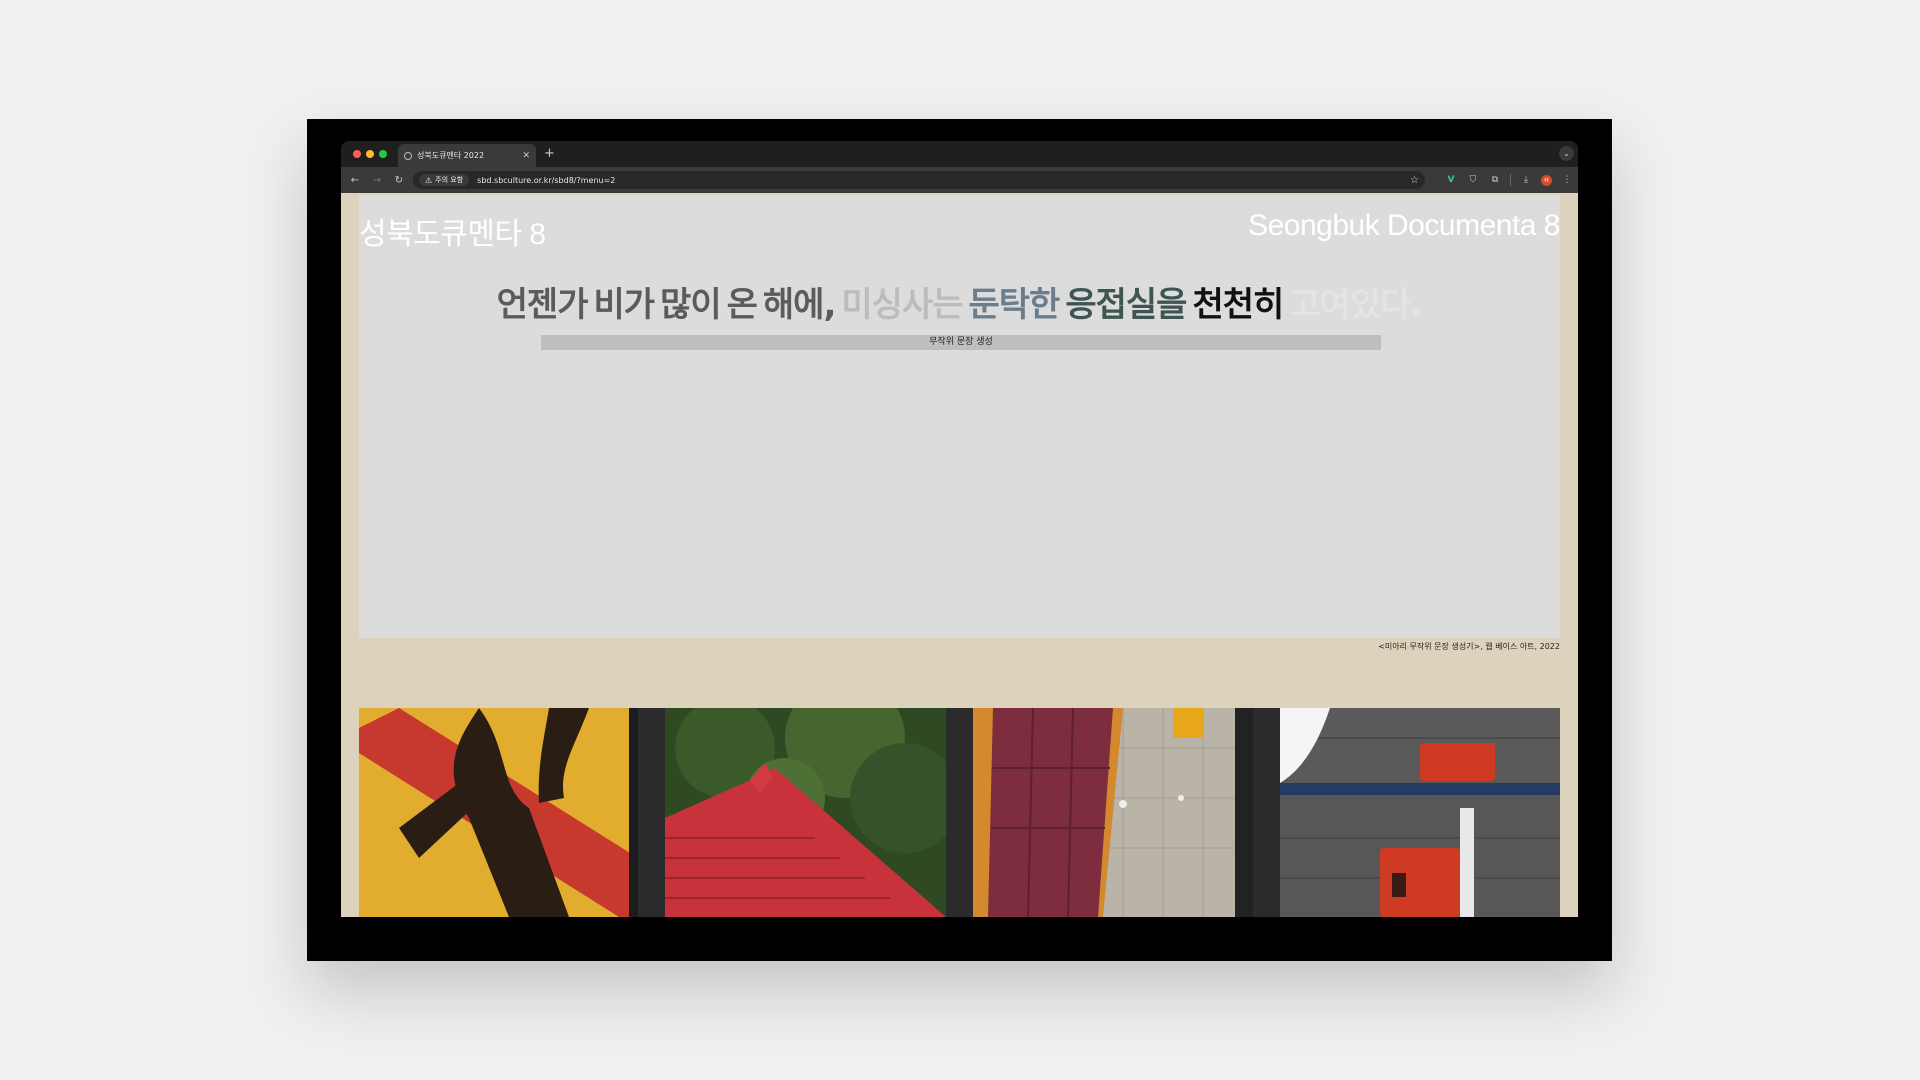 Image resolution: width=1920 pixels, height=1080 pixels. Describe the element at coordinates (355, 180) in the screenshot. I see `back-arrow-icon: ←` at that location.